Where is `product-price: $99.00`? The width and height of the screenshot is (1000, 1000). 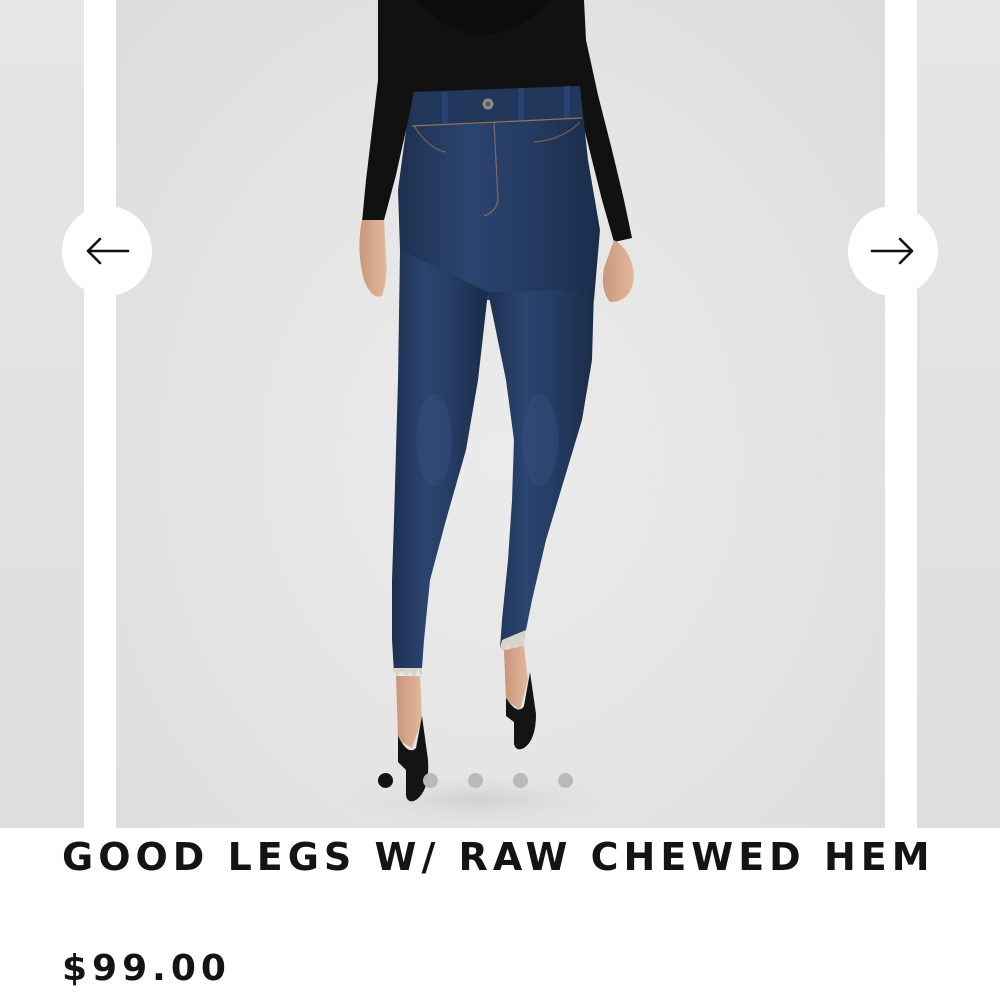 product-price: $99.00 is located at coordinates (146, 968).